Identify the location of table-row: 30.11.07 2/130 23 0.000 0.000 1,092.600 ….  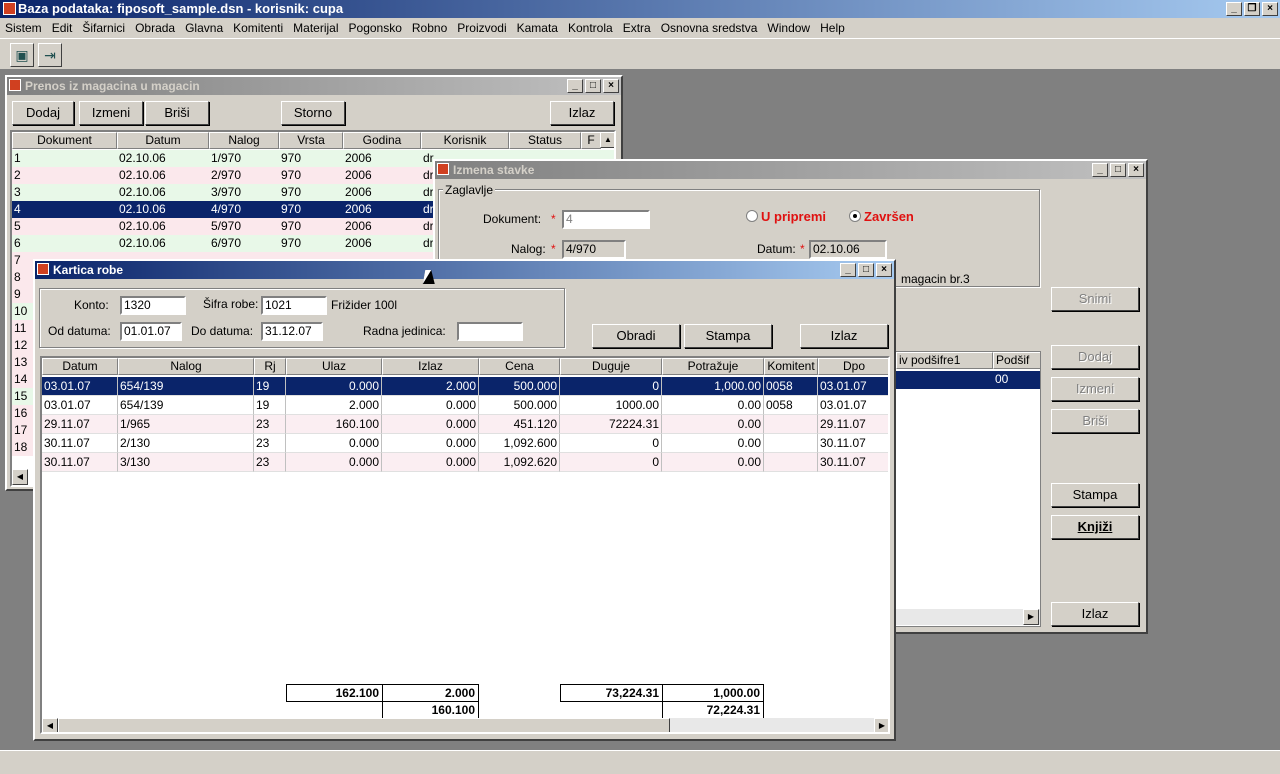
(465, 443).